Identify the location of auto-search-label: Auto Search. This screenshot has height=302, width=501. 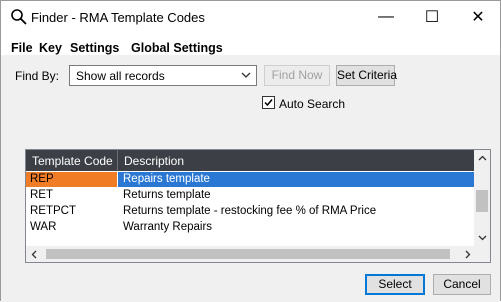
(312, 104).